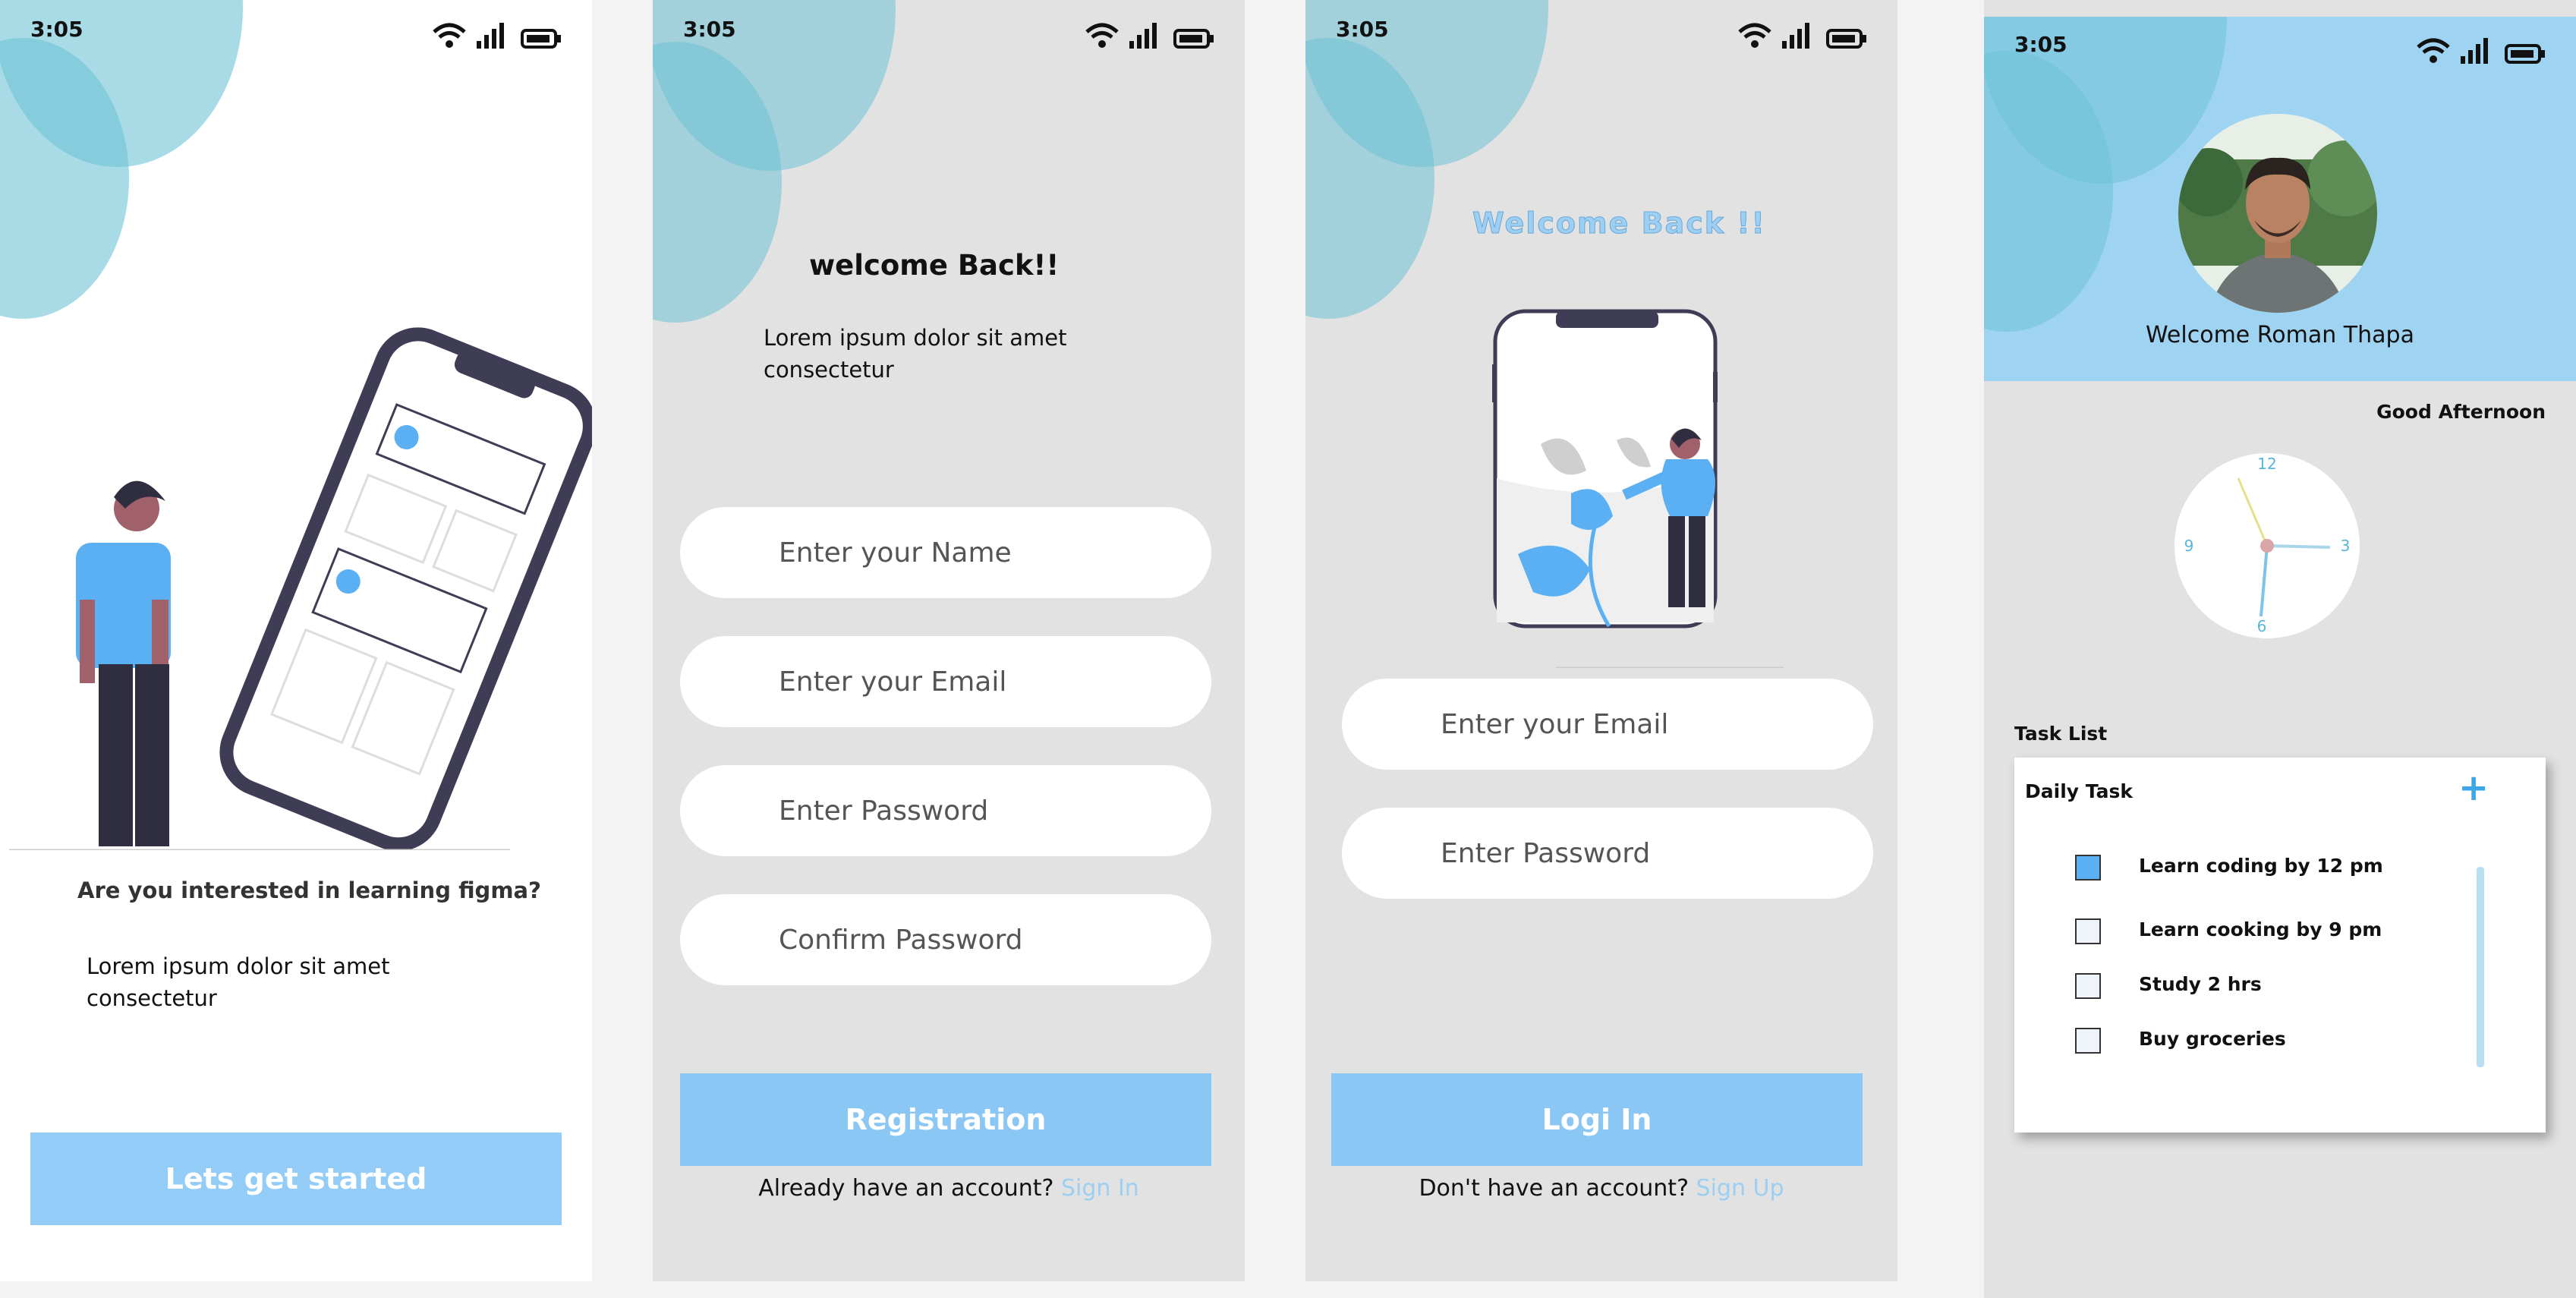 Image resolution: width=2576 pixels, height=1298 pixels. I want to click on clock-12: 12, so click(2266, 464).